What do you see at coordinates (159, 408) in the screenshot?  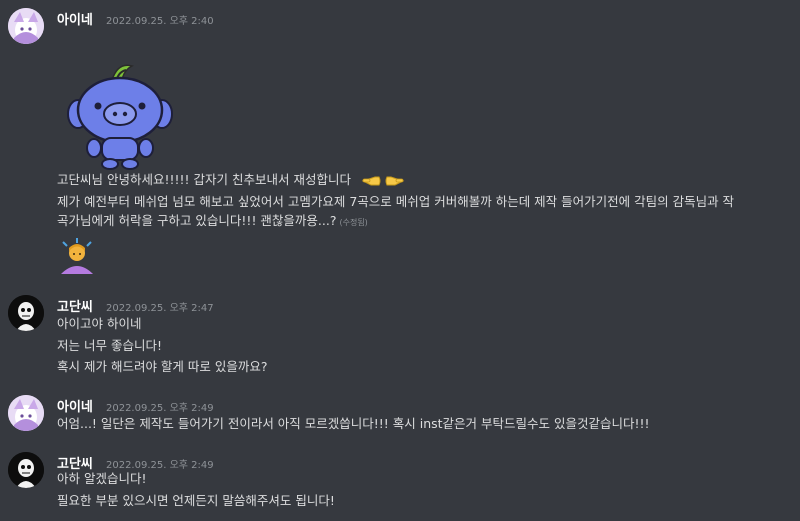 I see `timestamp: 2022.09.25. 오후 2:49` at bounding box center [159, 408].